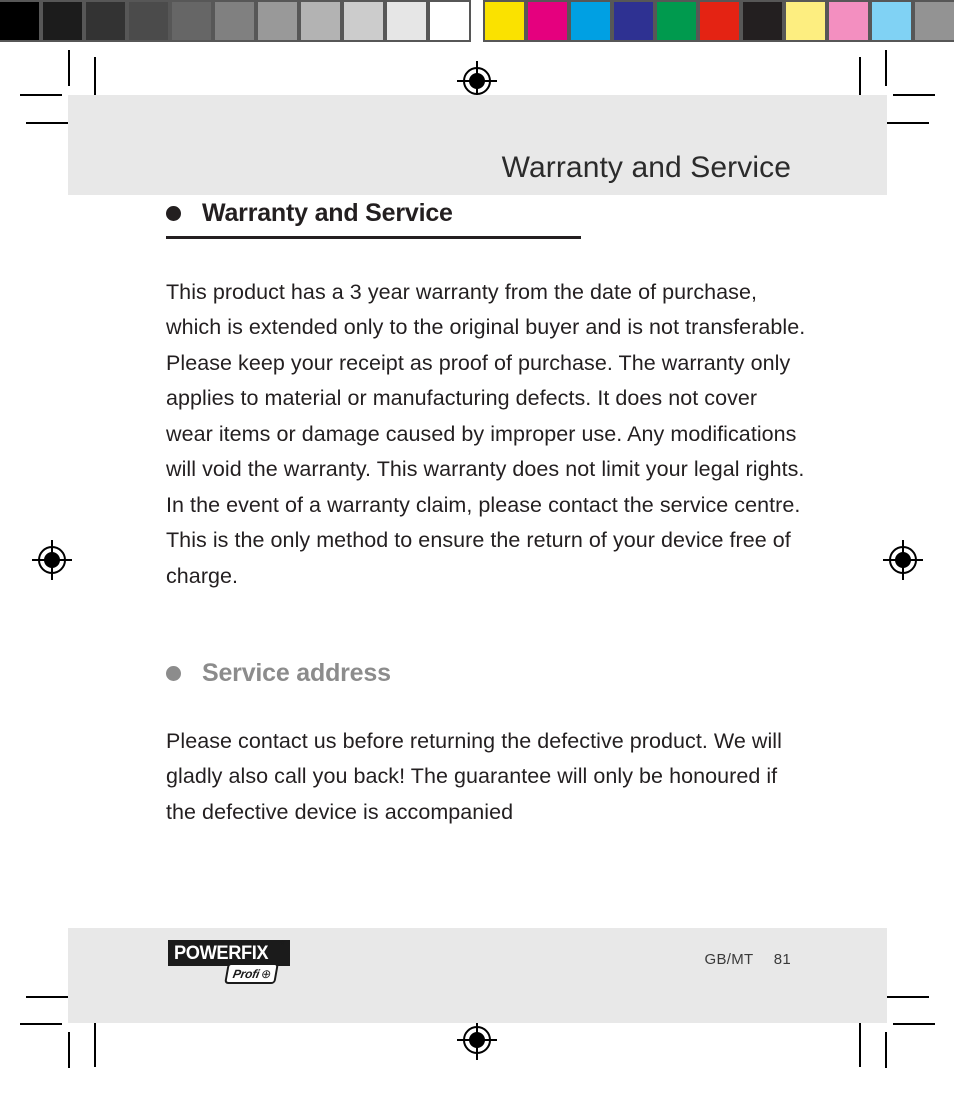  Describe the element at coordinates (860, 1042) in the screenshot. I see `crop-mark-bottom-right-vertical-inner` at that location.